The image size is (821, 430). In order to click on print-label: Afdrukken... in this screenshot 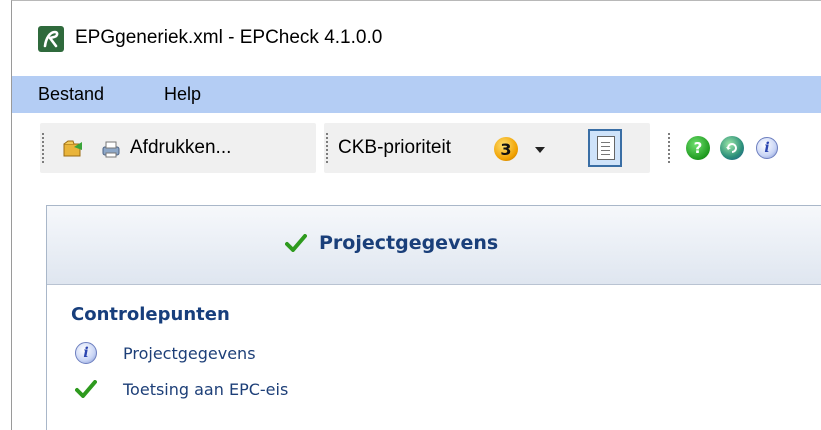, I will do `click(181, 147)`.